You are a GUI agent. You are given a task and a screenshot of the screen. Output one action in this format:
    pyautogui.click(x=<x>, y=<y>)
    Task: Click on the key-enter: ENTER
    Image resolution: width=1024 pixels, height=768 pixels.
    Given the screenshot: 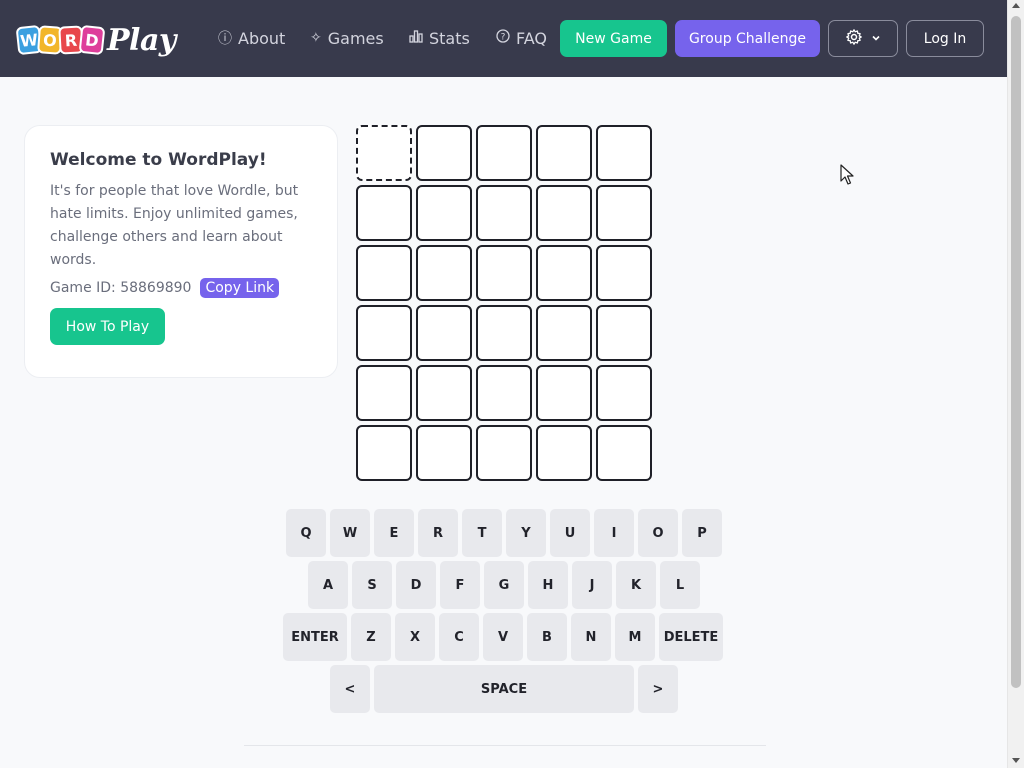 What is the action you would take?
    pyautogui.click(x=315, y=637)
    